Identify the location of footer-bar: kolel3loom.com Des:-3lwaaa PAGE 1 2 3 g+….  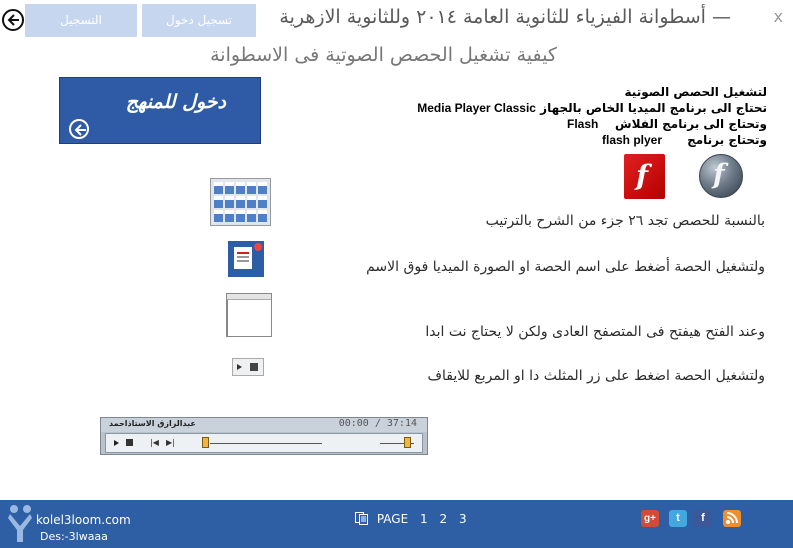
(396, 524).